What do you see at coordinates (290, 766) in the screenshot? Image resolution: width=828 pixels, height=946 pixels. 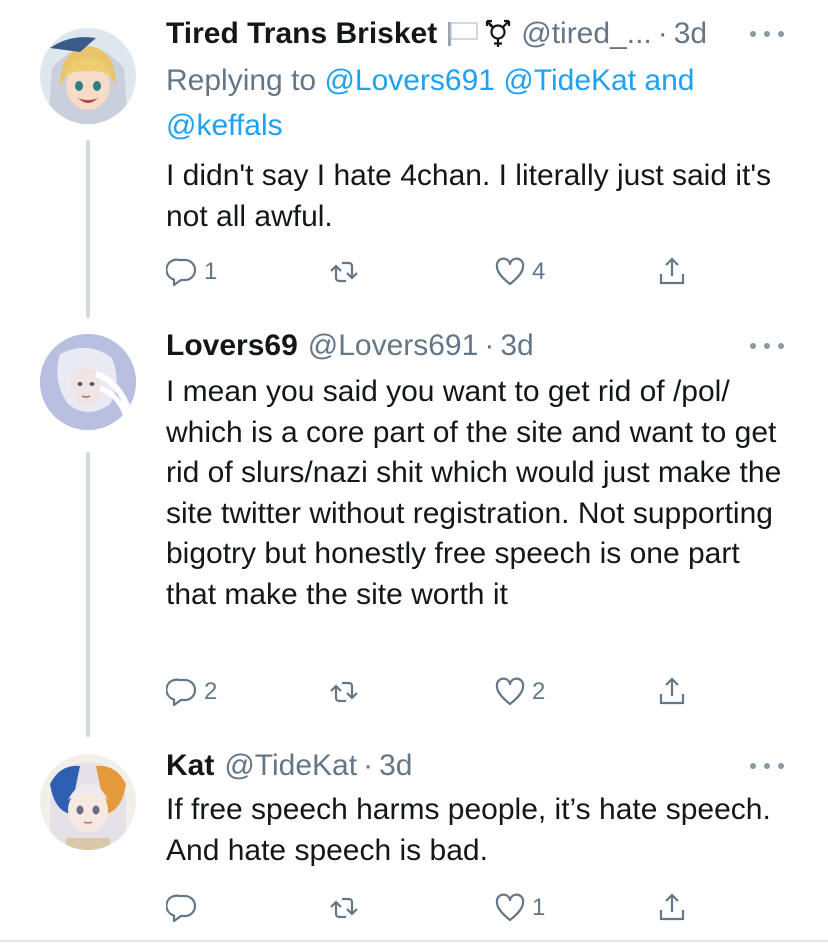 I see `user-handle: @TideKat` at bounding box center [290, 766].